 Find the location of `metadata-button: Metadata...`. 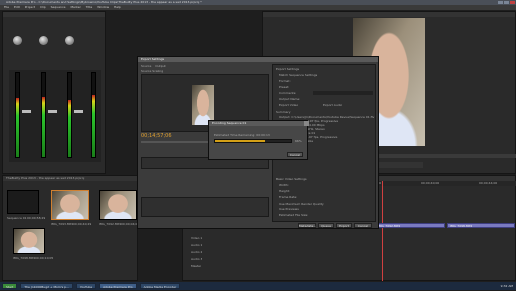

metadata-button: Metadata... is located at coordinates (307, 225).